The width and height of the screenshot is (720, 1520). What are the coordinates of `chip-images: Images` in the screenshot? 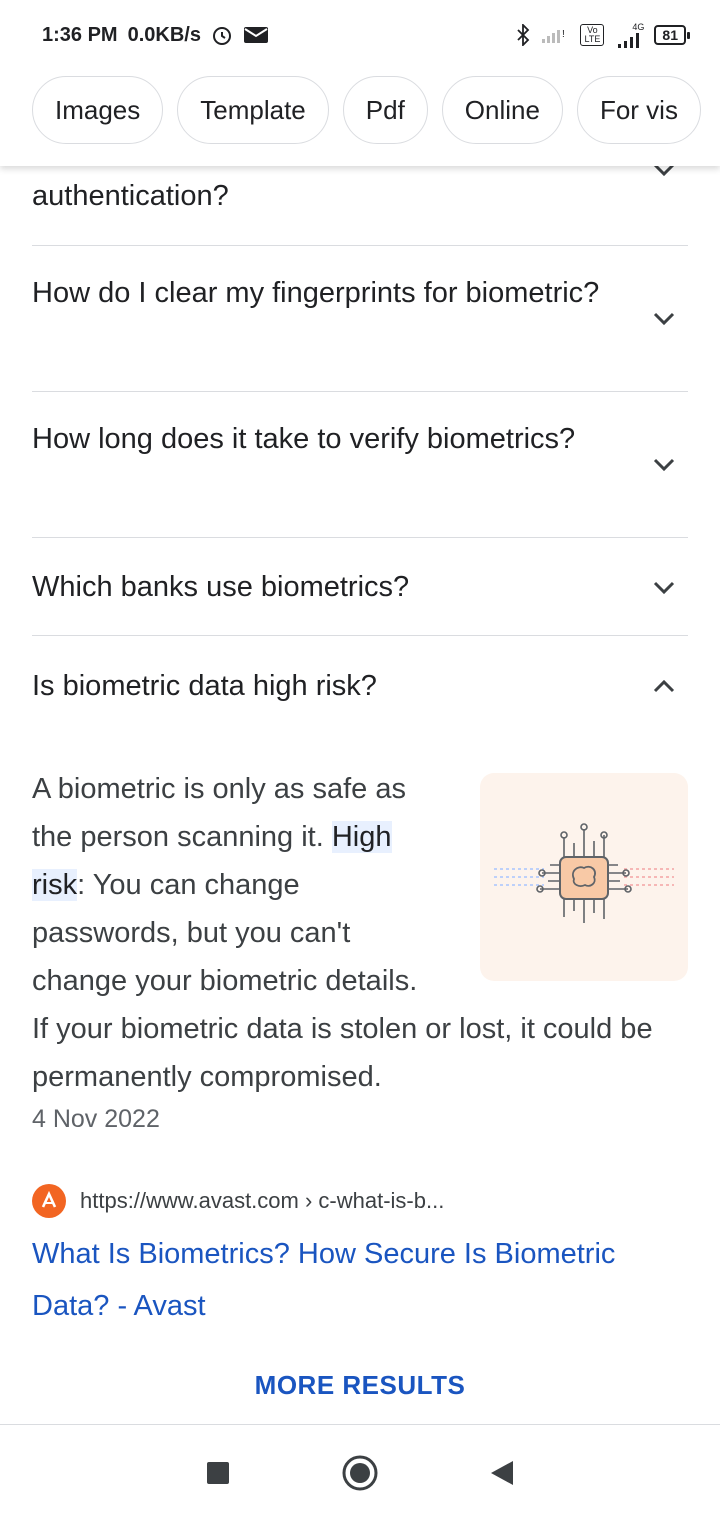 It's located at (98, 110).